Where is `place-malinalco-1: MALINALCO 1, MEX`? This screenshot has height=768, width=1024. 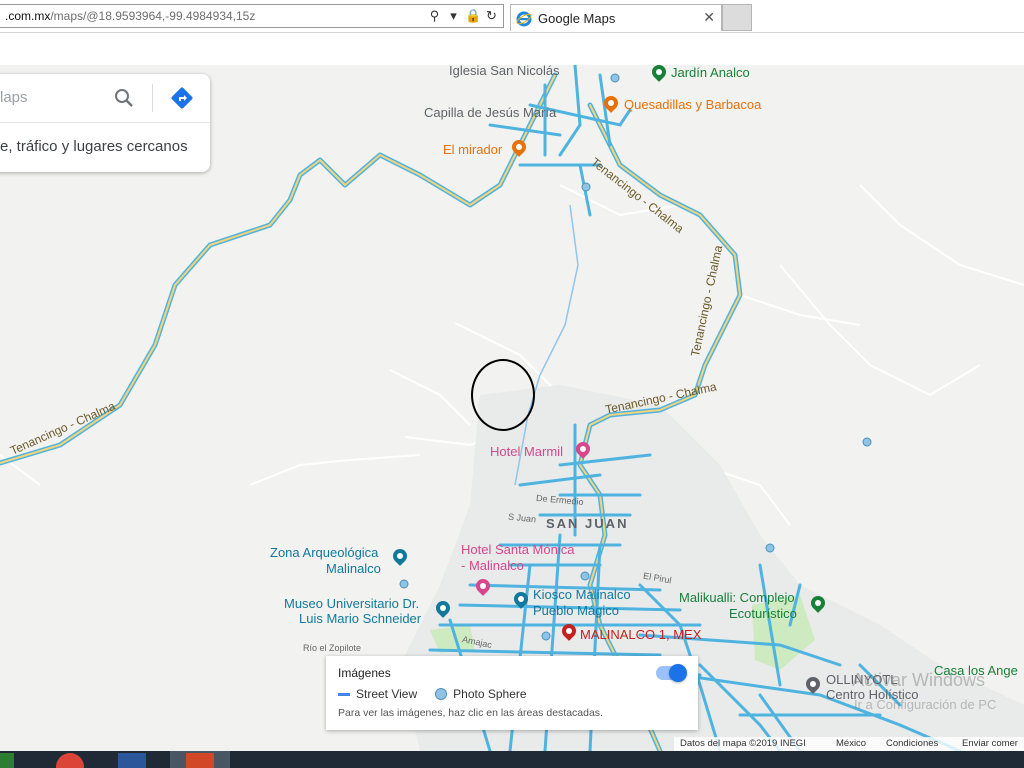
place-malinalco-1: MALINALCO 1, MEX is located at coordinates (640, 634).